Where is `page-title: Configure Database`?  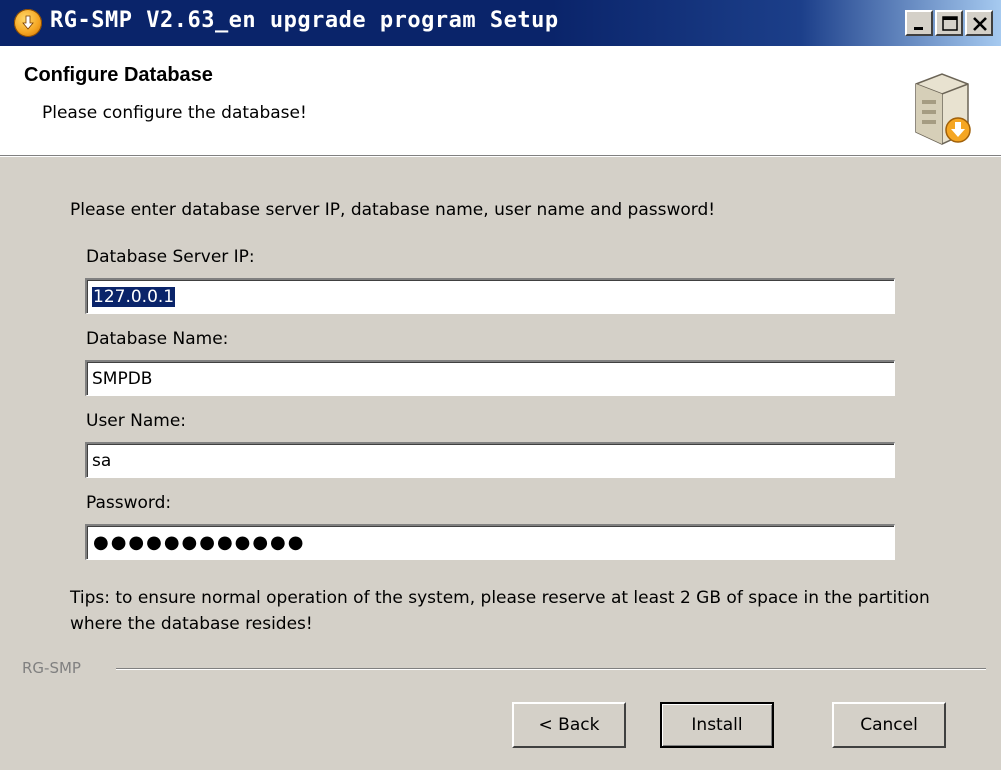
page-title: Configure Database is located at coordinates (118, 75).